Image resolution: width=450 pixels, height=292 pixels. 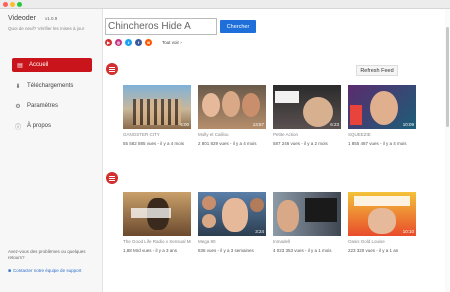 I want to click on video-meta: 836 vues - il y a 3 semaines, so click(x=226, y=250).